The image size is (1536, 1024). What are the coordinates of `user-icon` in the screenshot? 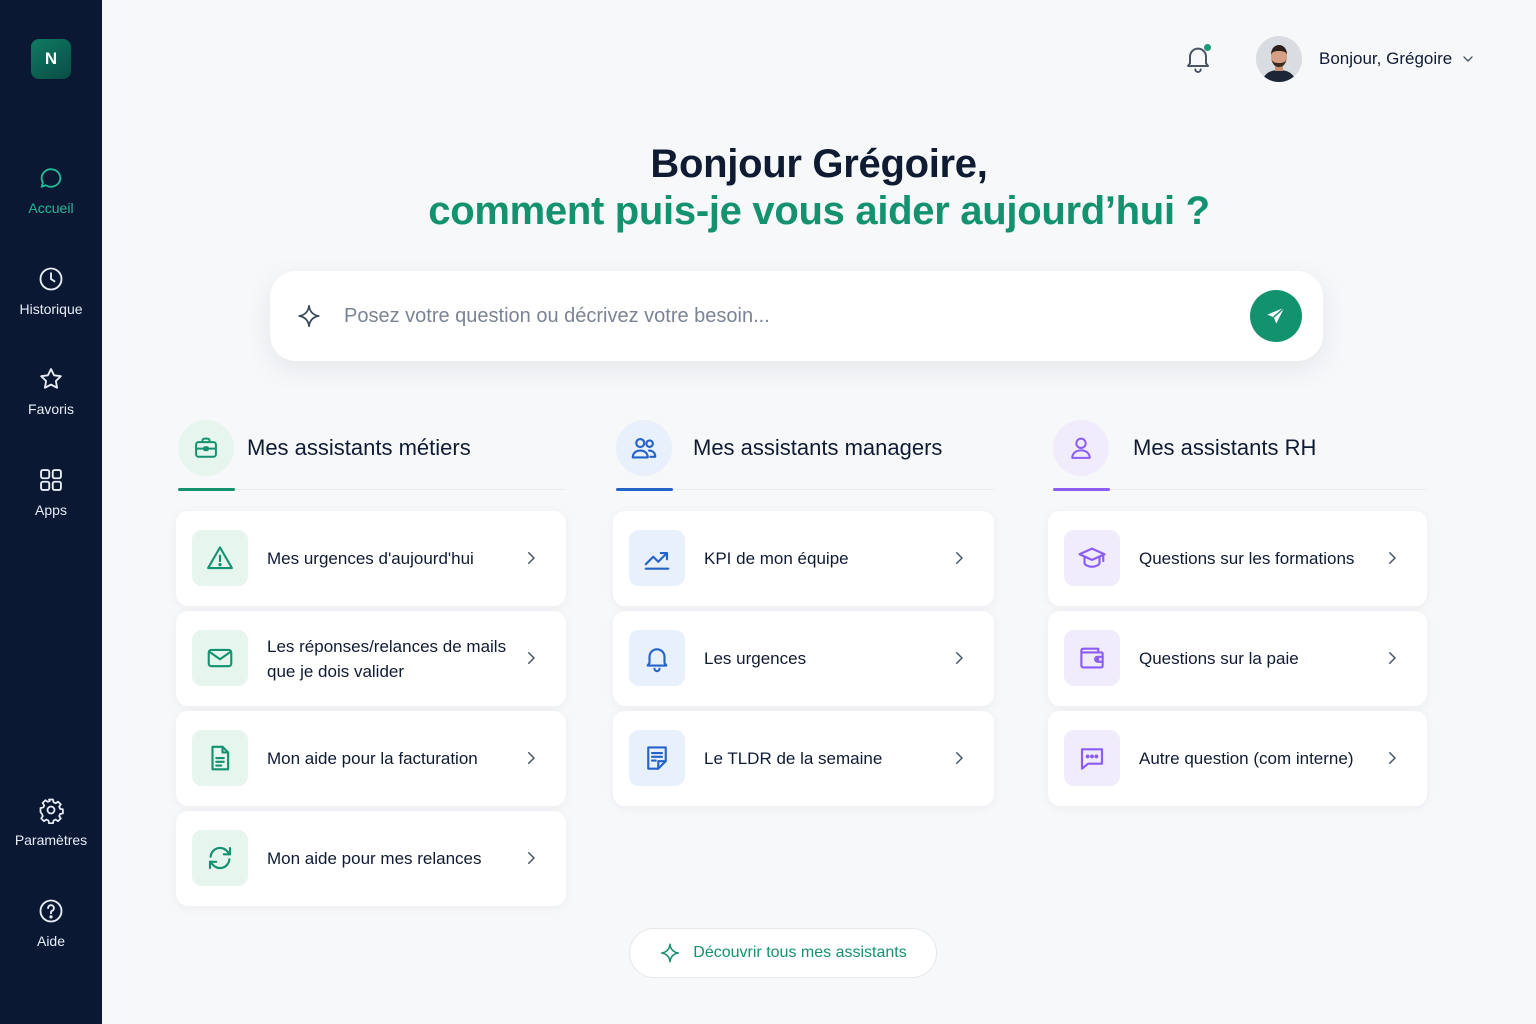 It's located at (1081, 448).